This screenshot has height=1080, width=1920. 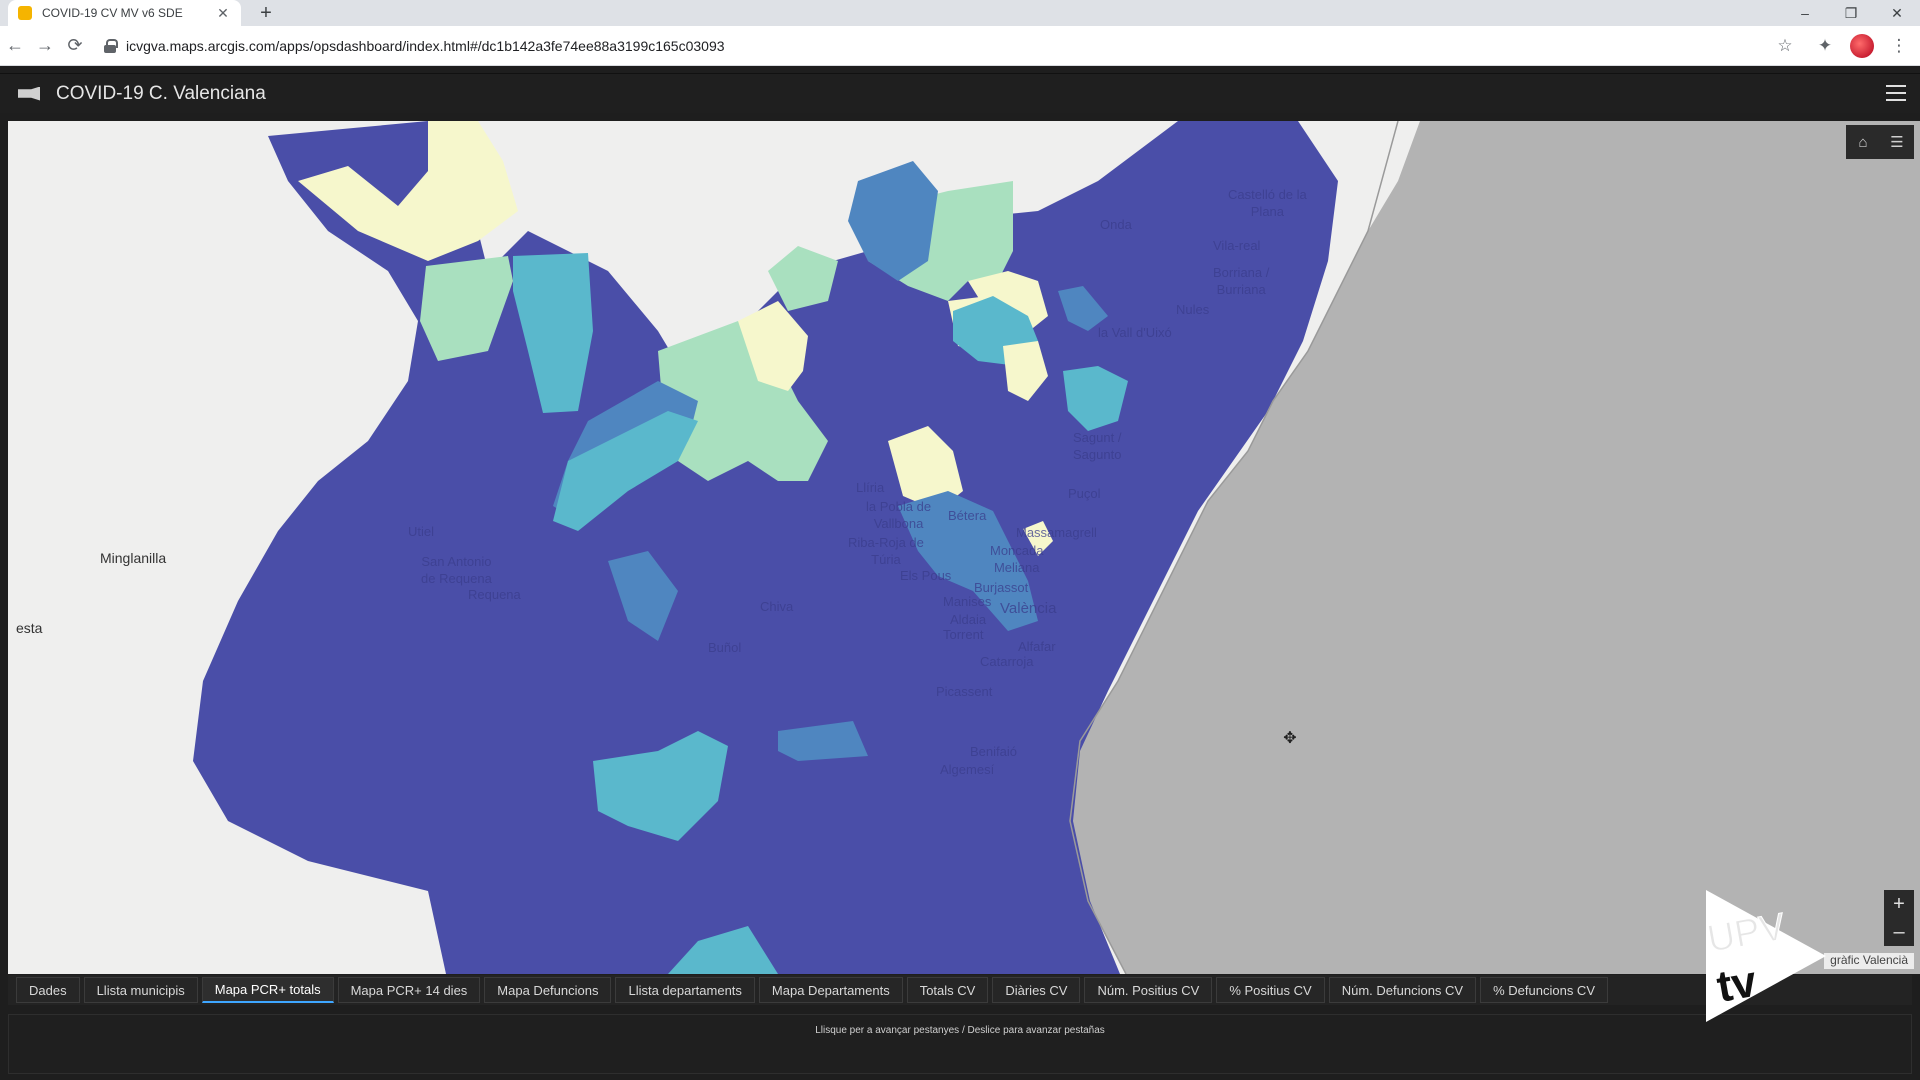 I want to click on zoom-out-button: –, so click(x=1899, y=932).